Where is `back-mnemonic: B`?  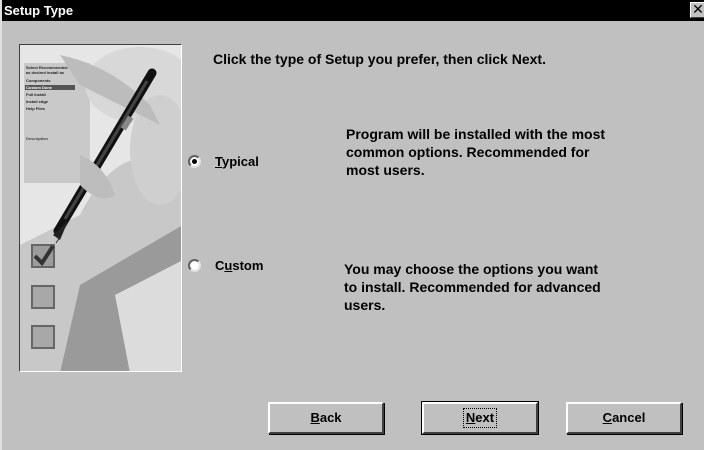 back-mnemonic: B is located at coordinates (315, 417).